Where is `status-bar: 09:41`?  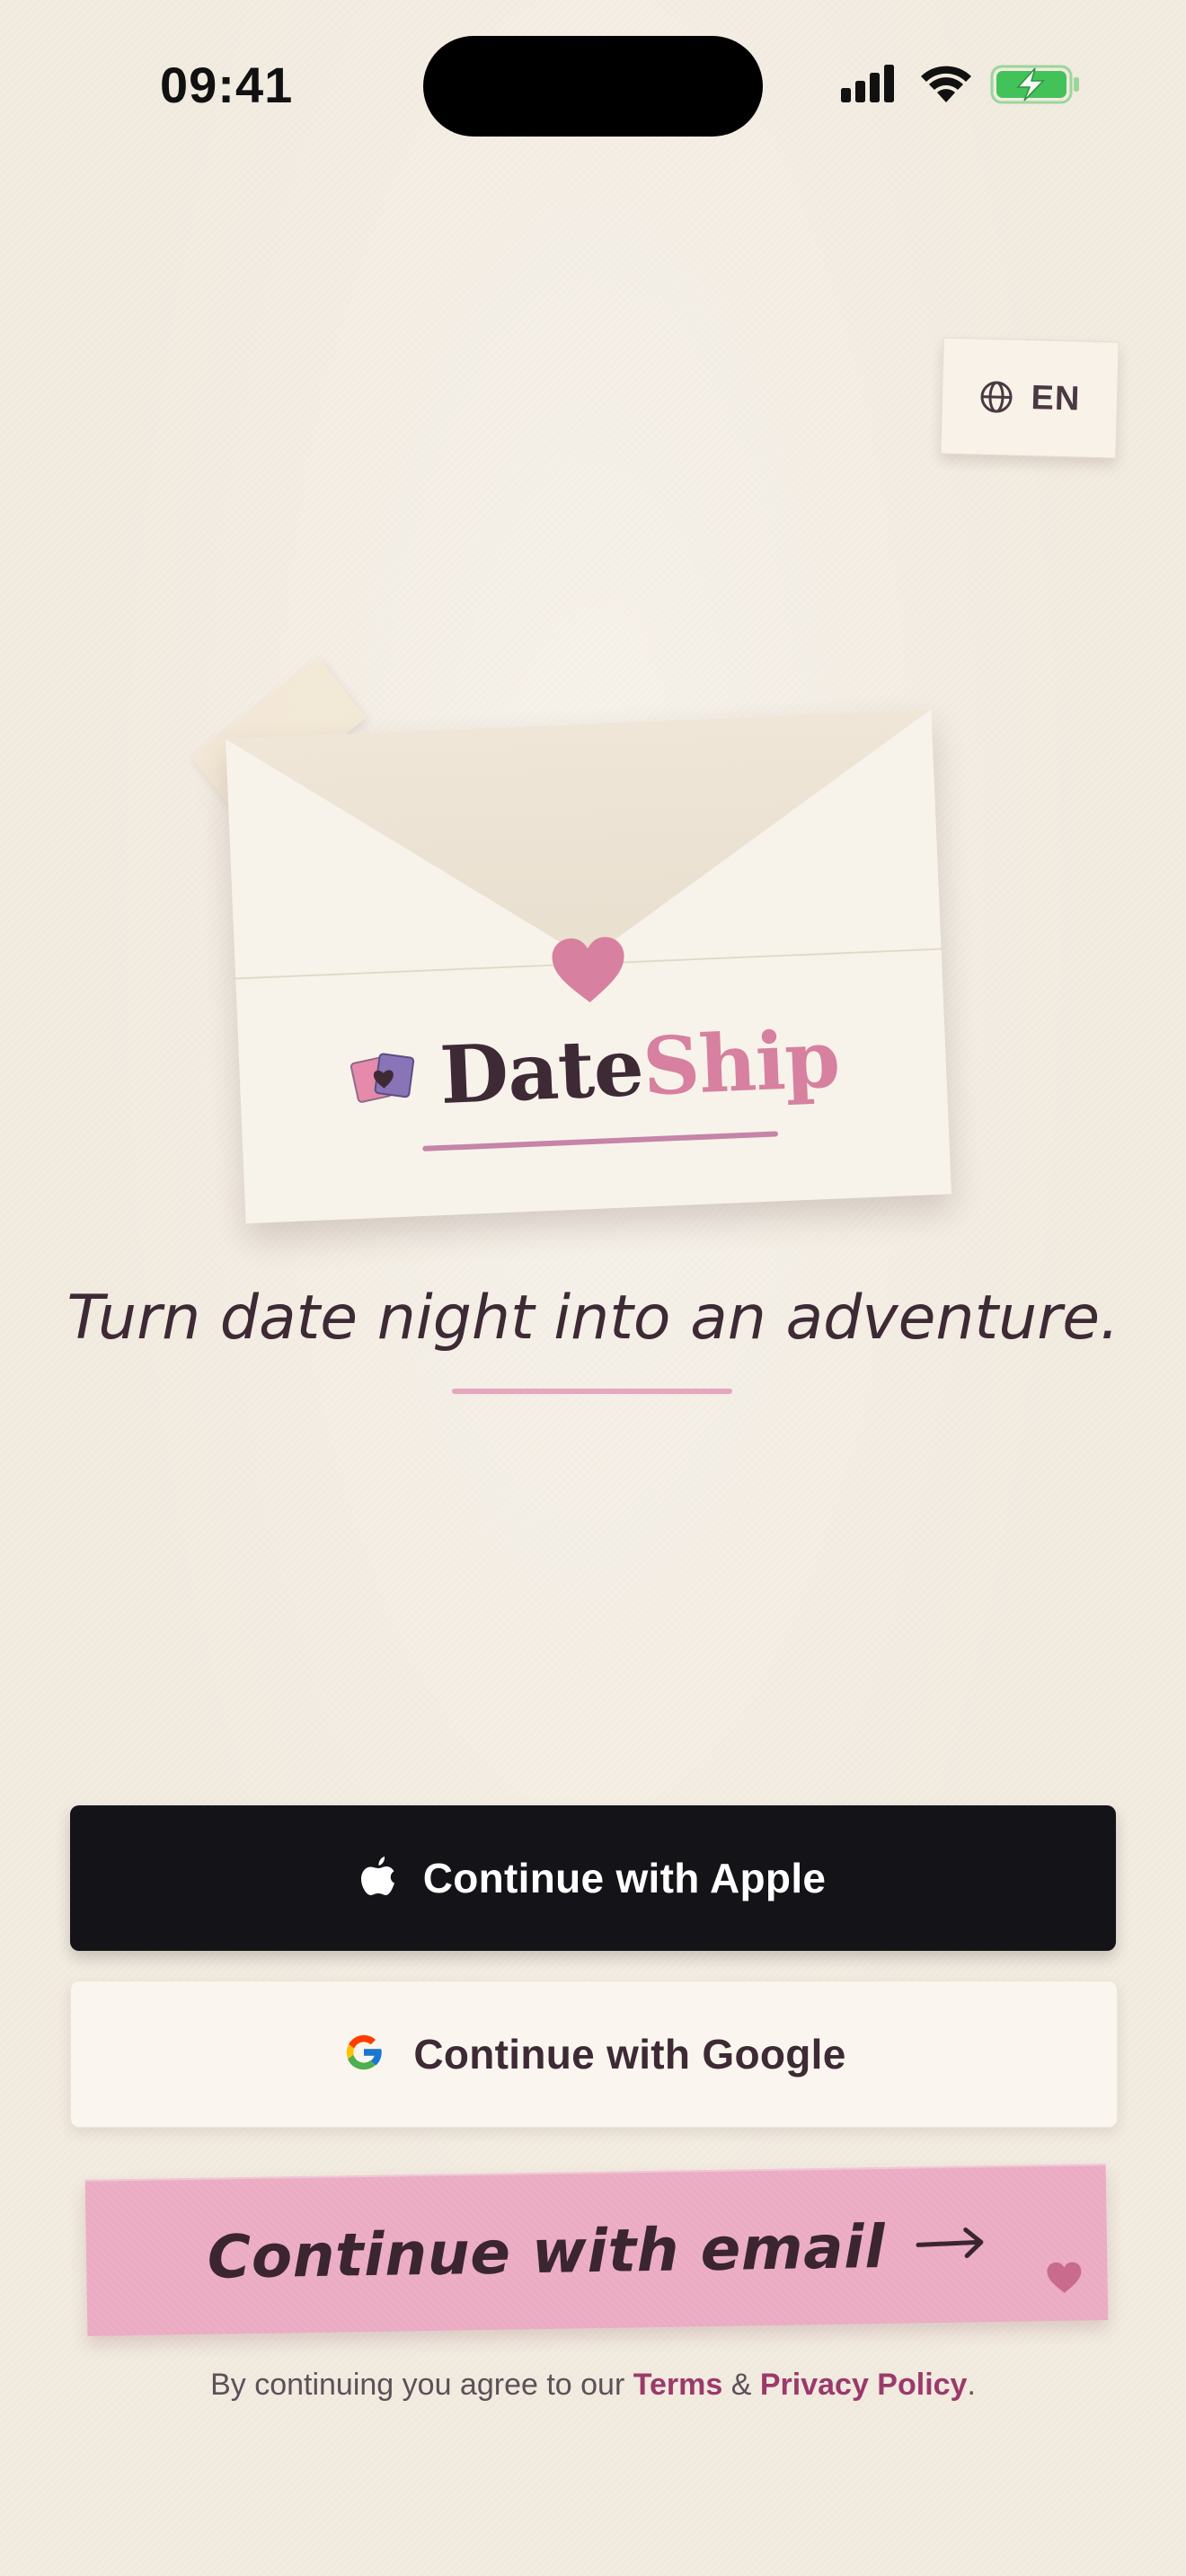
status-bar: 09:41 is located at coordinates (593, 90).